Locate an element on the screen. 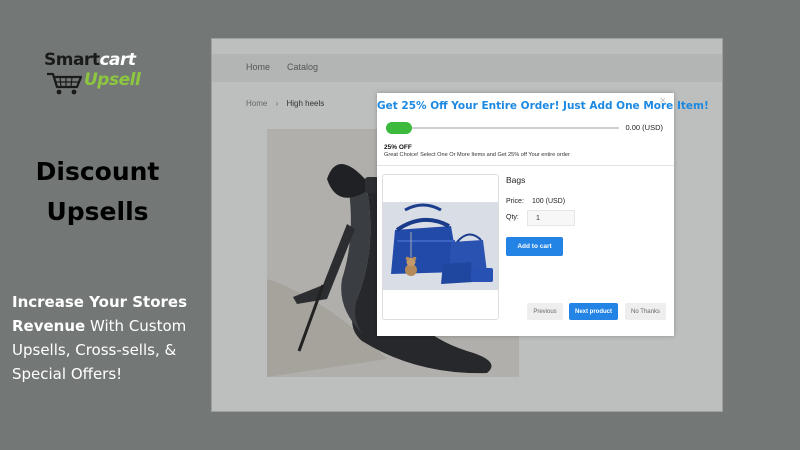  offer-progress-fill is located at coordinates (399, 128).